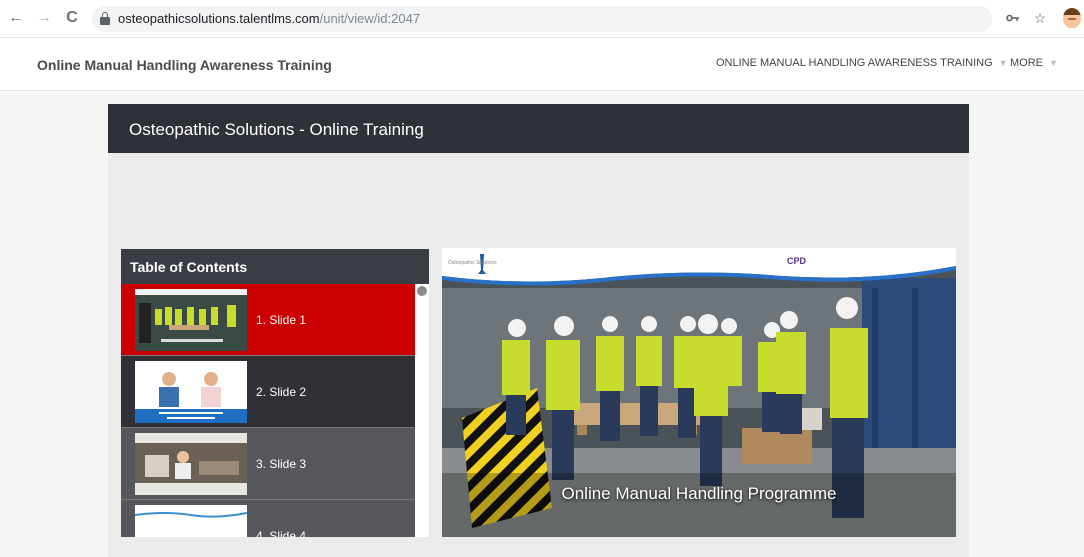 Image resolution: width=1084 pixels, height=557 pixels. Describe the element at coordinates (281, 320) in the screenshot. I see `toc-item-label: 1. Slide 1` at that location.